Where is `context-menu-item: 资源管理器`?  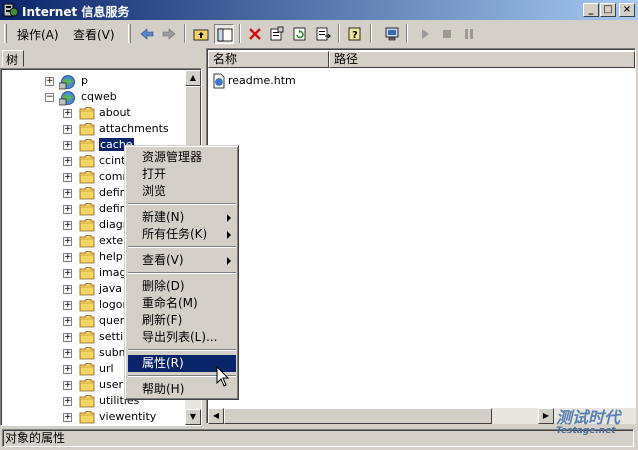 context-menu-item: 资源管理器 is located at coordinates (182, 157).